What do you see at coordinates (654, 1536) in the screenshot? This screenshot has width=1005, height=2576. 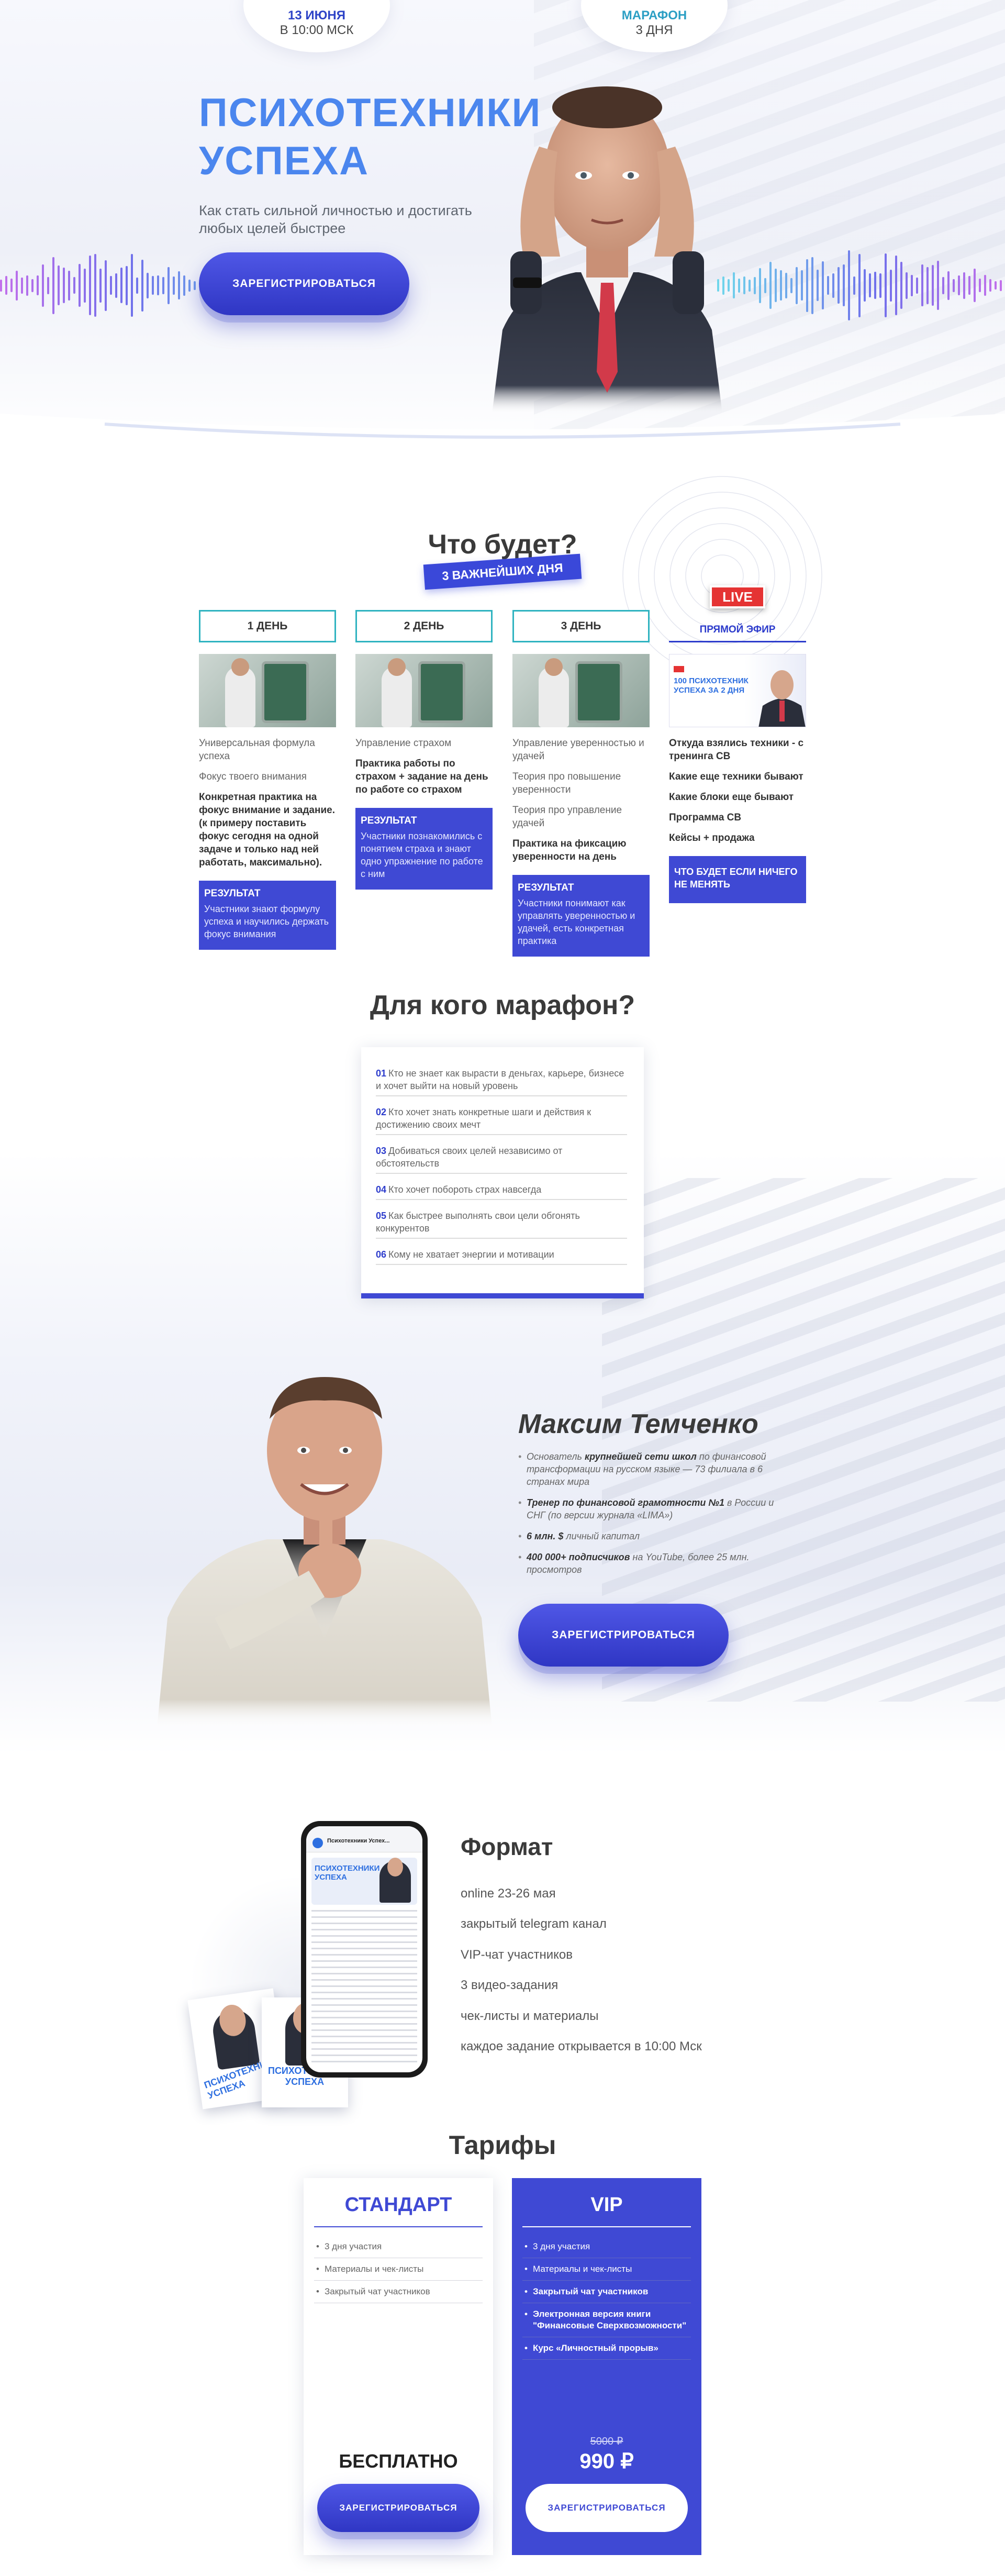 I see `speaker-fact-3: 6 млн. $ личный капитал` at bounding box center [654, 1536].